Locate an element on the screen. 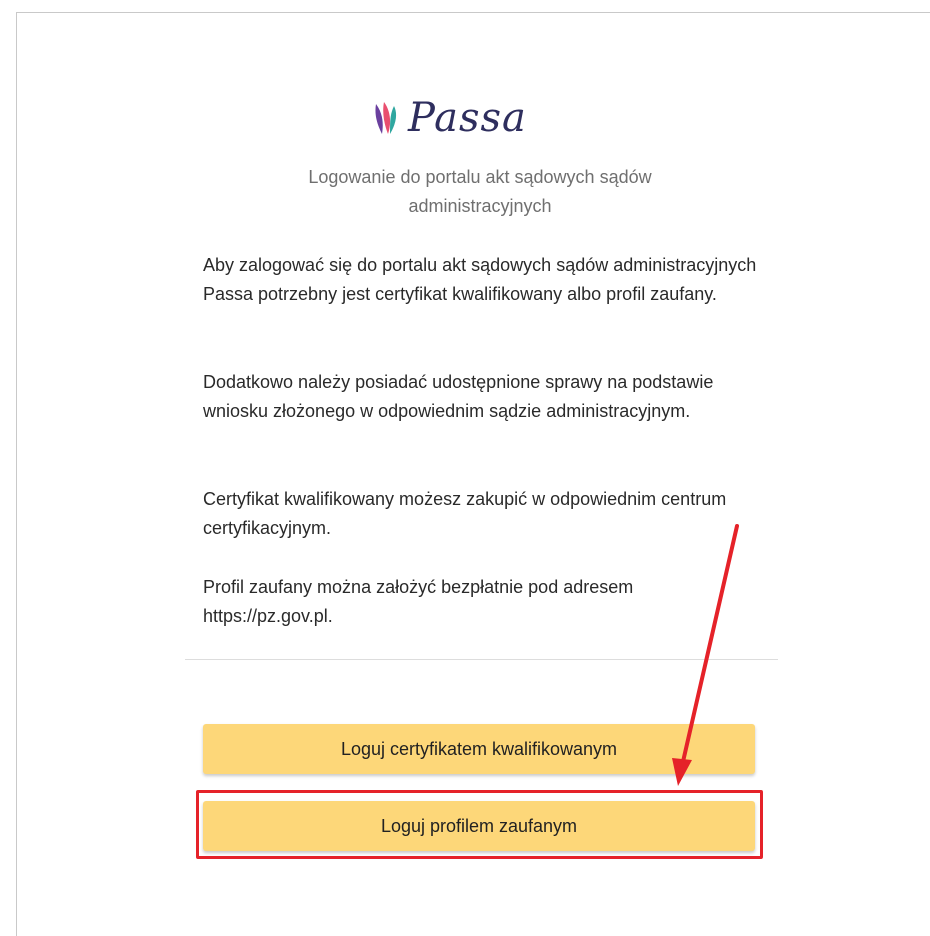 This screenshot has width=930, height=936. passa-logo: Passa is located at coordinates (472, 118).